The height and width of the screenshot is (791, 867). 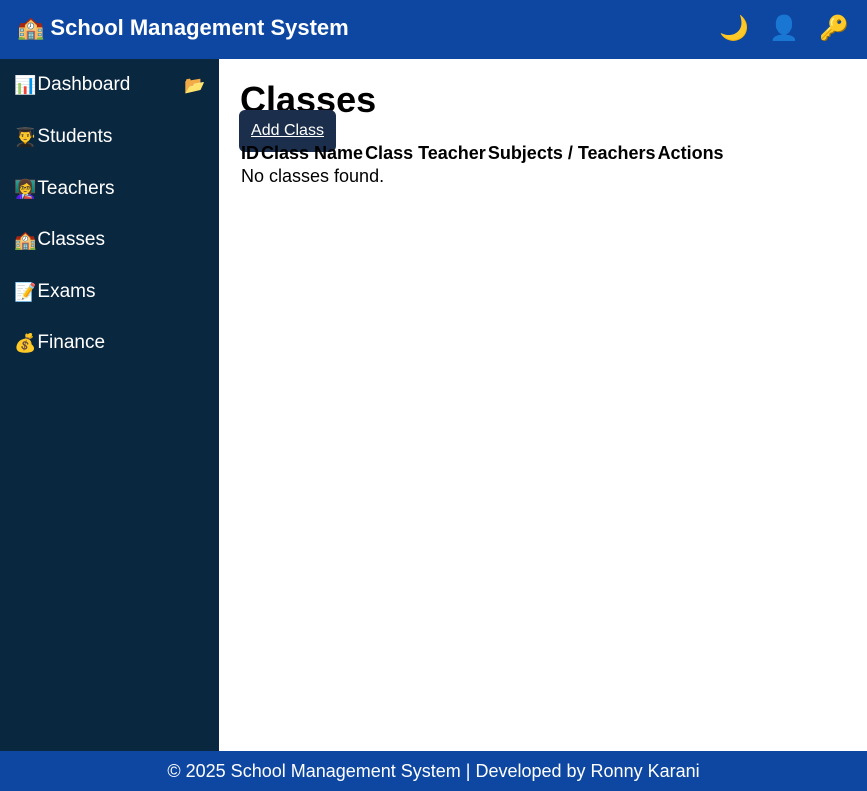 What do you see at coordinates (25, 84) in the screenshot?
I see `chart-icon: 📊` at bounding box center [25, 84].